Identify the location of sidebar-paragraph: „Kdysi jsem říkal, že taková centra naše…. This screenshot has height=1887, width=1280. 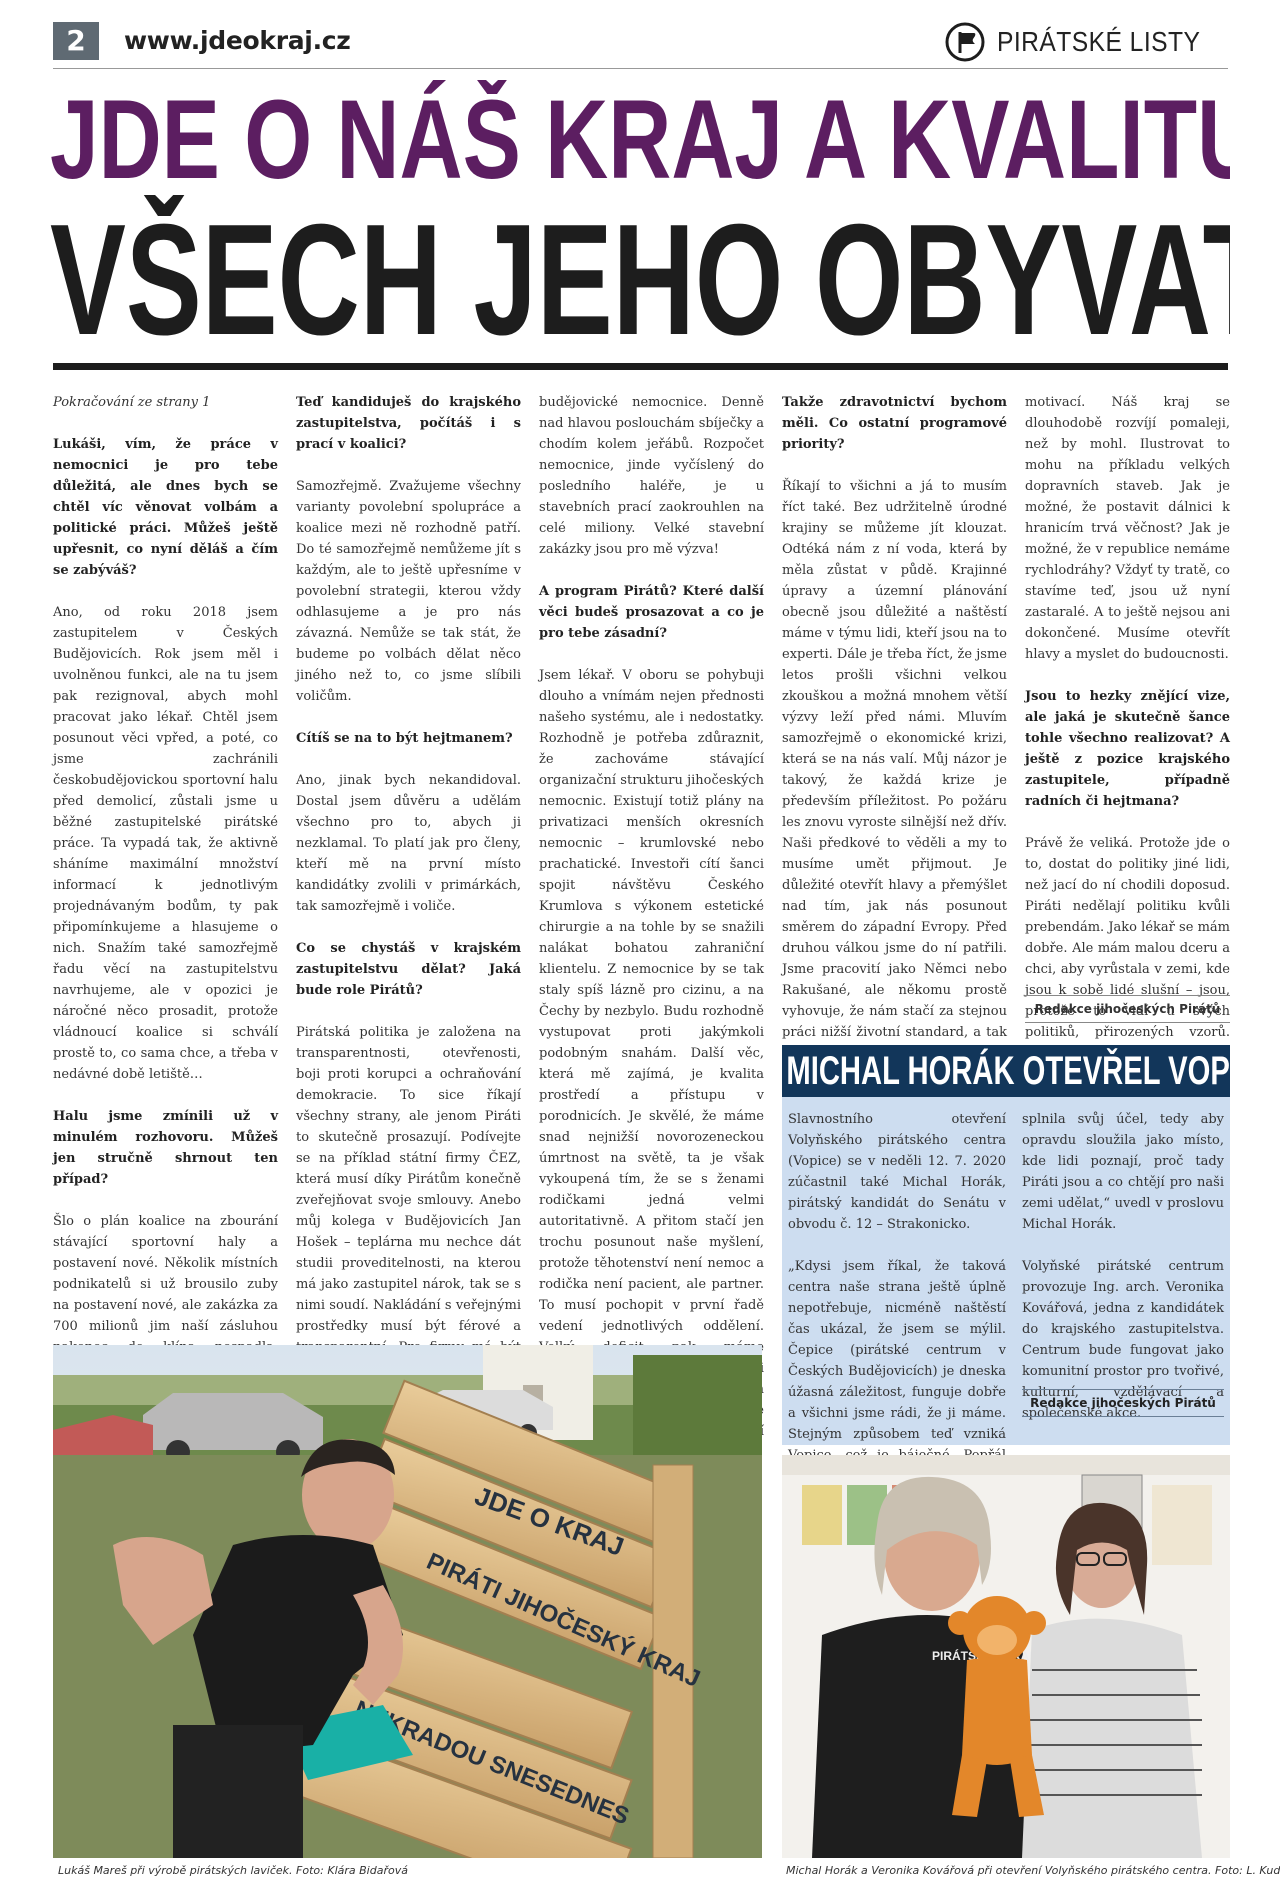
(897, 1371).